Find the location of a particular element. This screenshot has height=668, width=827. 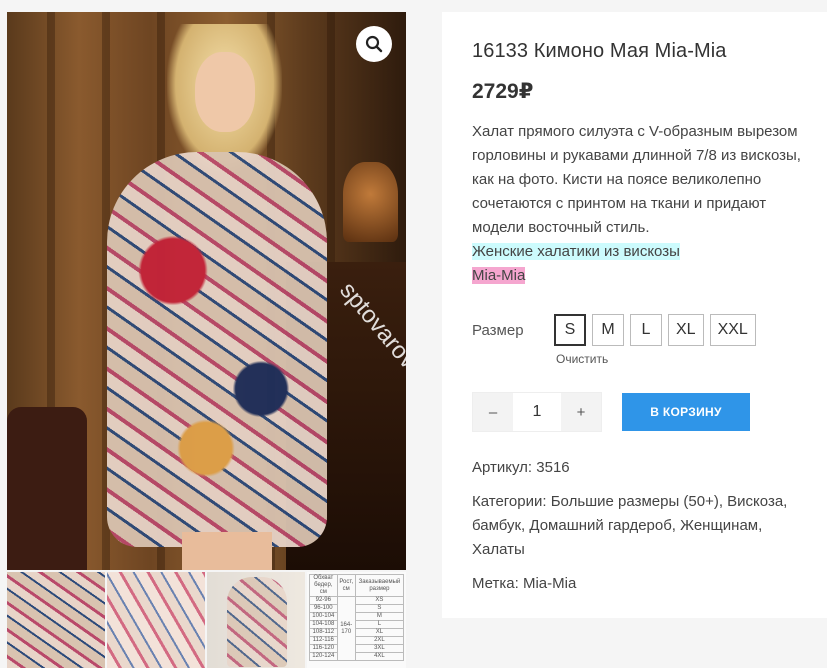

size-chart-cell: 108-112 is located at coordinates (323, 632).